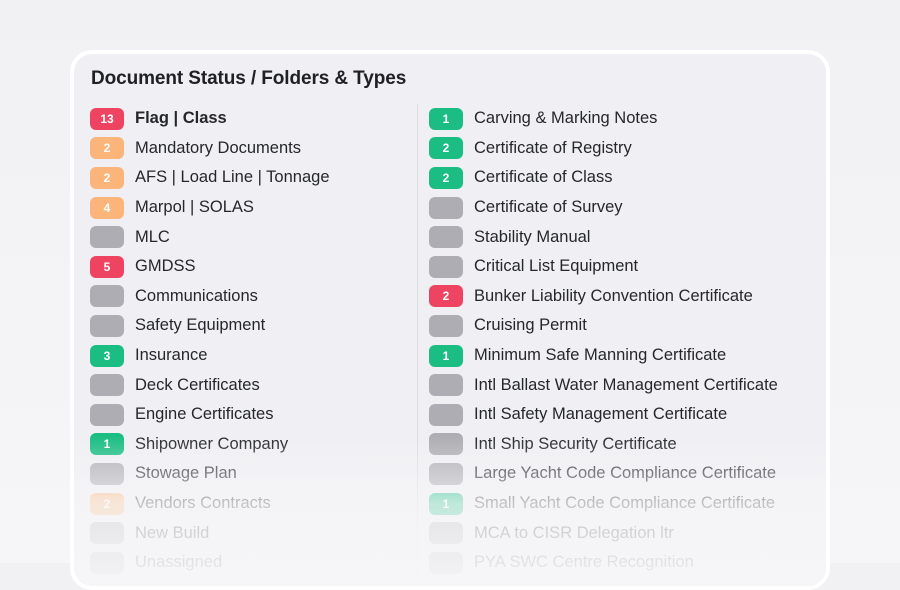 Image resolution: width=900 pixels, height=590 pixels. Describe the element at coordinates (210, 237) in the screenshot. I see `folder-item: MLC` at that location.